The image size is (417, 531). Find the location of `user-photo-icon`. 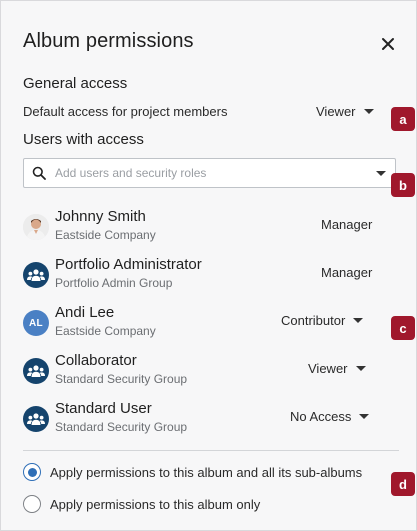

user-photo-icon is located at coordinates (36, 227).